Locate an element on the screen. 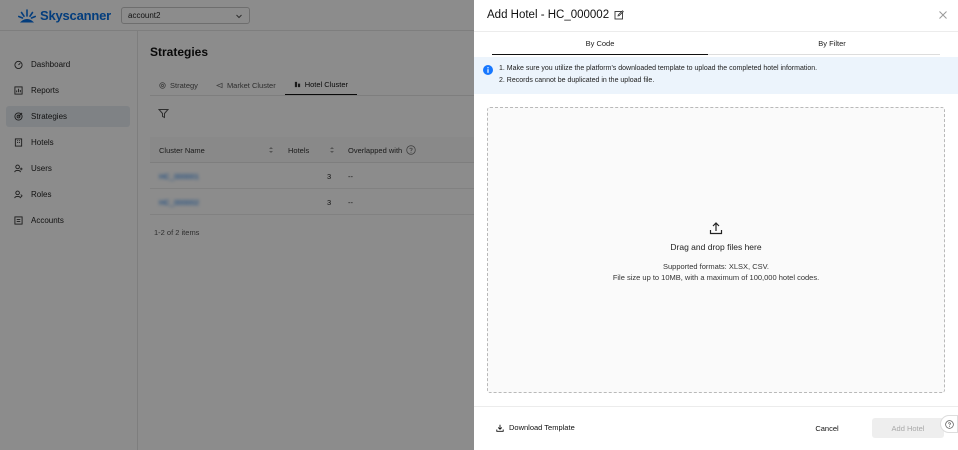  download-template-label: Download Template is located at coordinates (542, 427).